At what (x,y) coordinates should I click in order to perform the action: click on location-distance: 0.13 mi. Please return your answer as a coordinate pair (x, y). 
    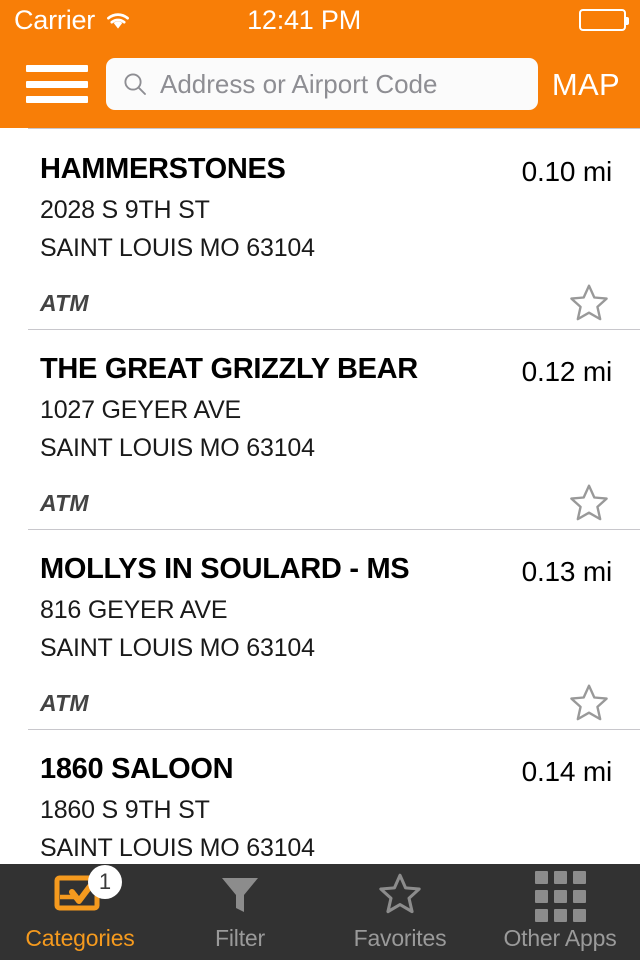
    Looking at the image, I should click on (567, 571).